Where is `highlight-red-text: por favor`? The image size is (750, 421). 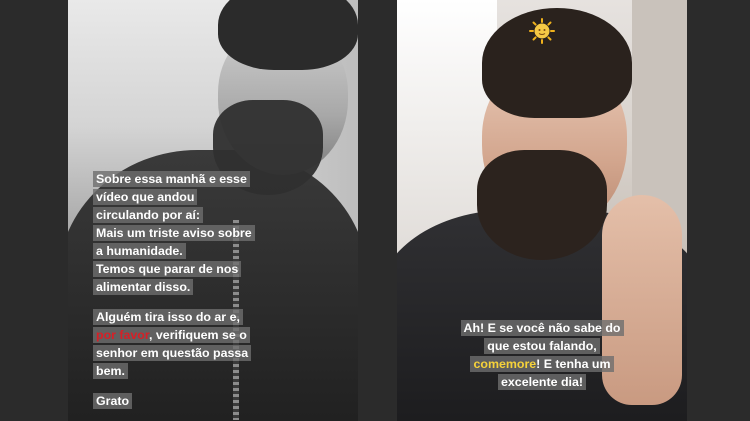
highlight-red-text: por favor is located at coordinates (123, 335).